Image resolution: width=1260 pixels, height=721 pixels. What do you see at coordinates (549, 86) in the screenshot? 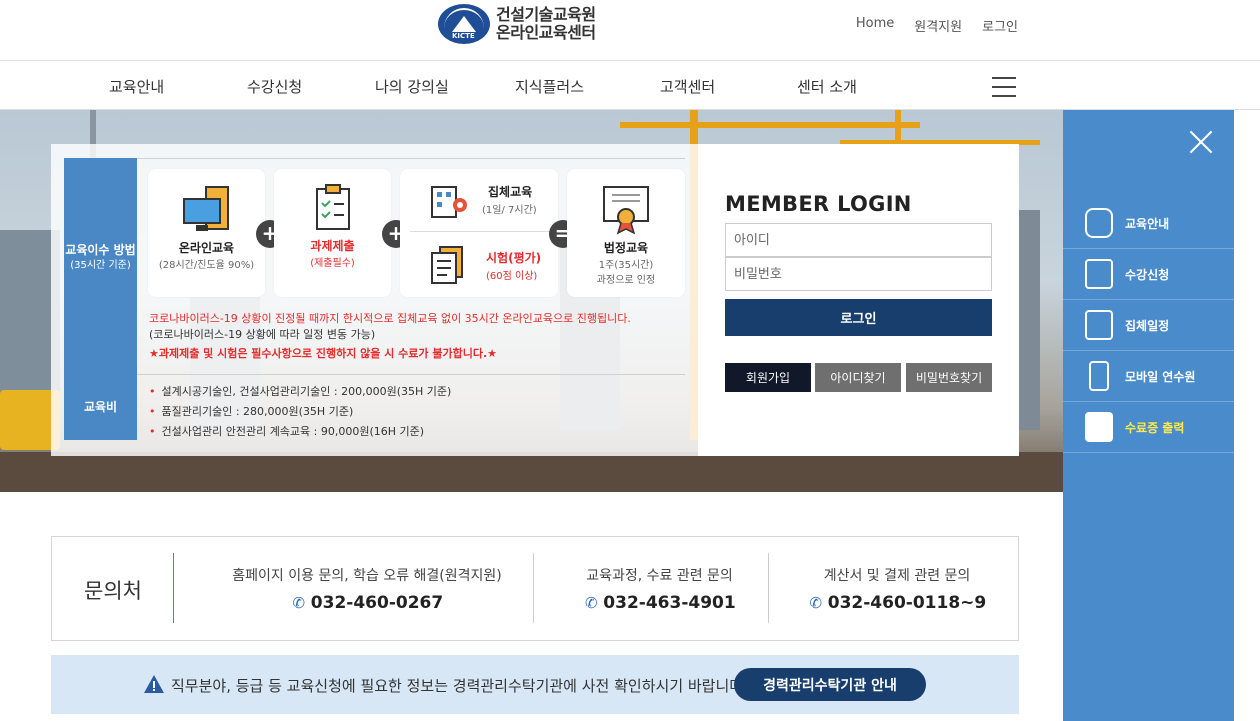
I see `nav-item-knowledge-plus: 지식플러스` at bounding box center [549, 86].